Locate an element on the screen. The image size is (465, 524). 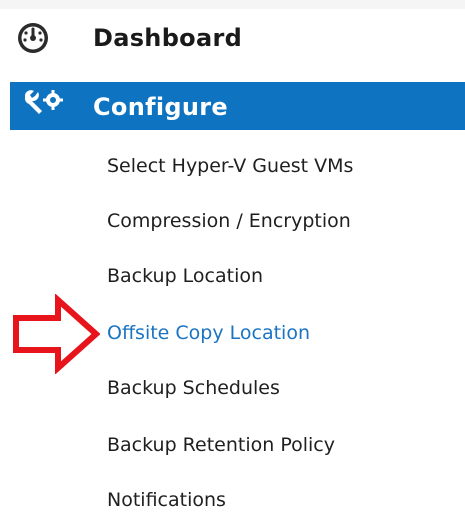
sub-item-backup-schedules: Backup Schedules is located at coordinates (193, 388).